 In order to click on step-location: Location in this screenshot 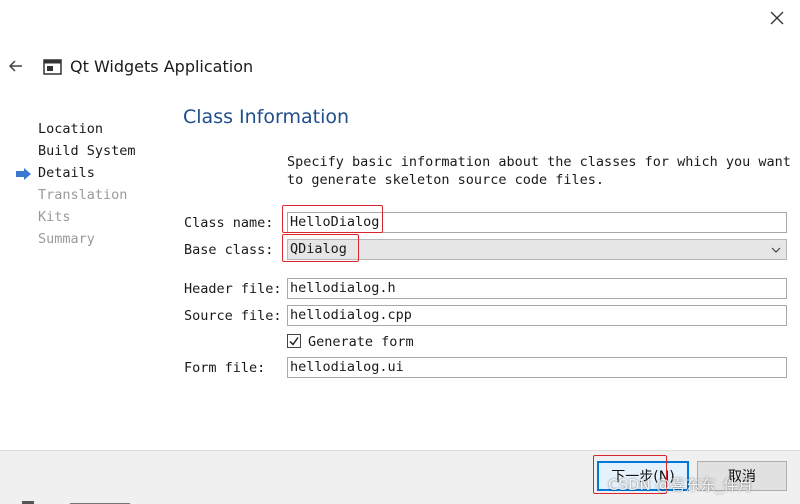, I will do `click(71, 129)`.